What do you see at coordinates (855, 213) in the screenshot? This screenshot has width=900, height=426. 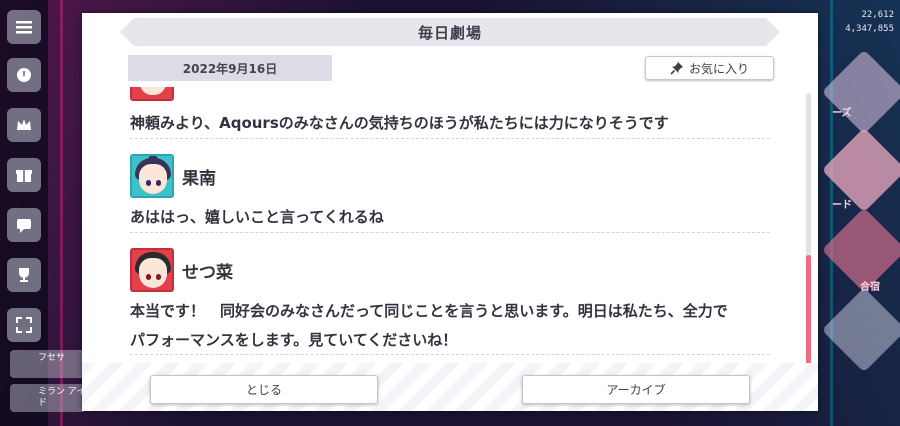 I see `right-menu-area: 22,612 4,347,855 ーズ ード 合宿` at bounding box center [855, 213].